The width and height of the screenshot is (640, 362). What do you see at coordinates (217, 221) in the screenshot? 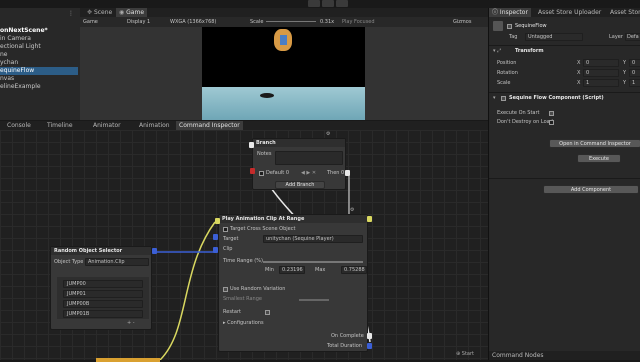
I see `play-anim-in-port` at bounding box center [217, 221].